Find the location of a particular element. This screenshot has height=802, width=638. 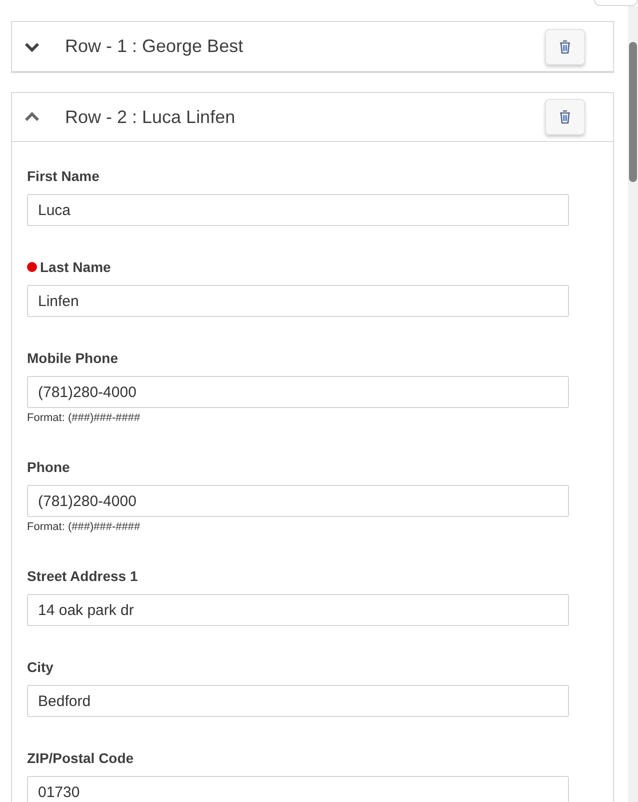

field-label: Street Address 1 is located at coordinates (82, 576).